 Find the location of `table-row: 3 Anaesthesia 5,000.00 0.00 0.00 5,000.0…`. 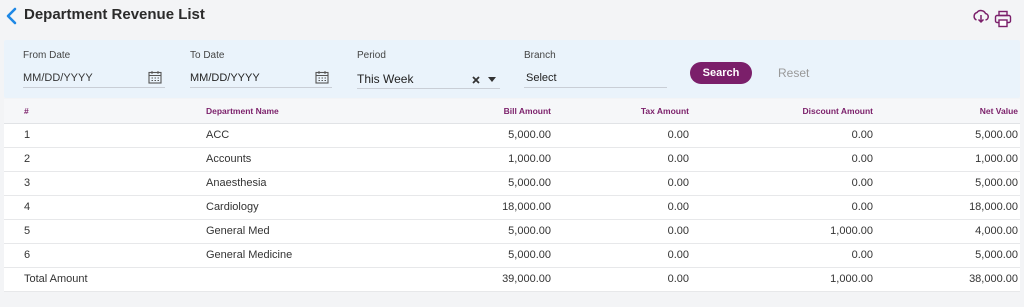

table-row: 3 Anaesthesia 5,000.00 0.00 0.00 5,000.0… is located at coordinates (512, 183).